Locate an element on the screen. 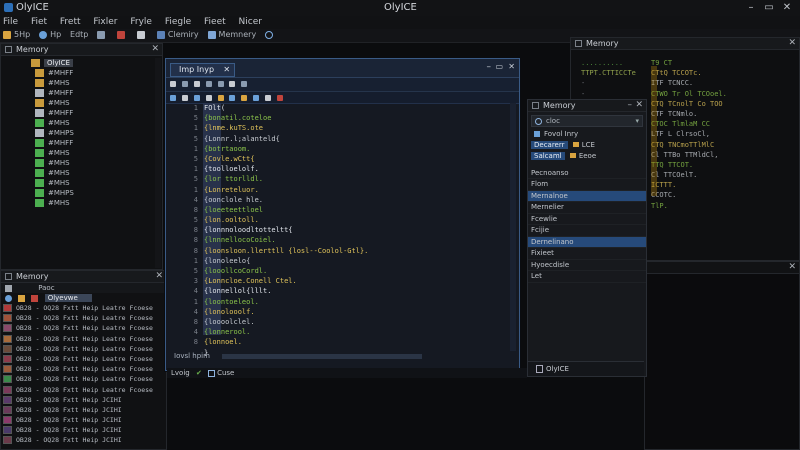 This screenshot has height=450, width=800. toolbar-memory2: Memnery is located at coordinates (231, 35).